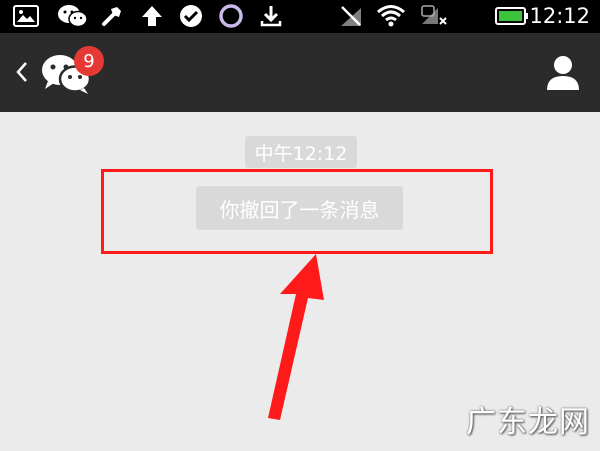 The image size is (600, 451). What do you see at coordinates (301, 152) in the screenshot?
I see `message-timestamp: 中午12:12` at bounding box center [301, 152].